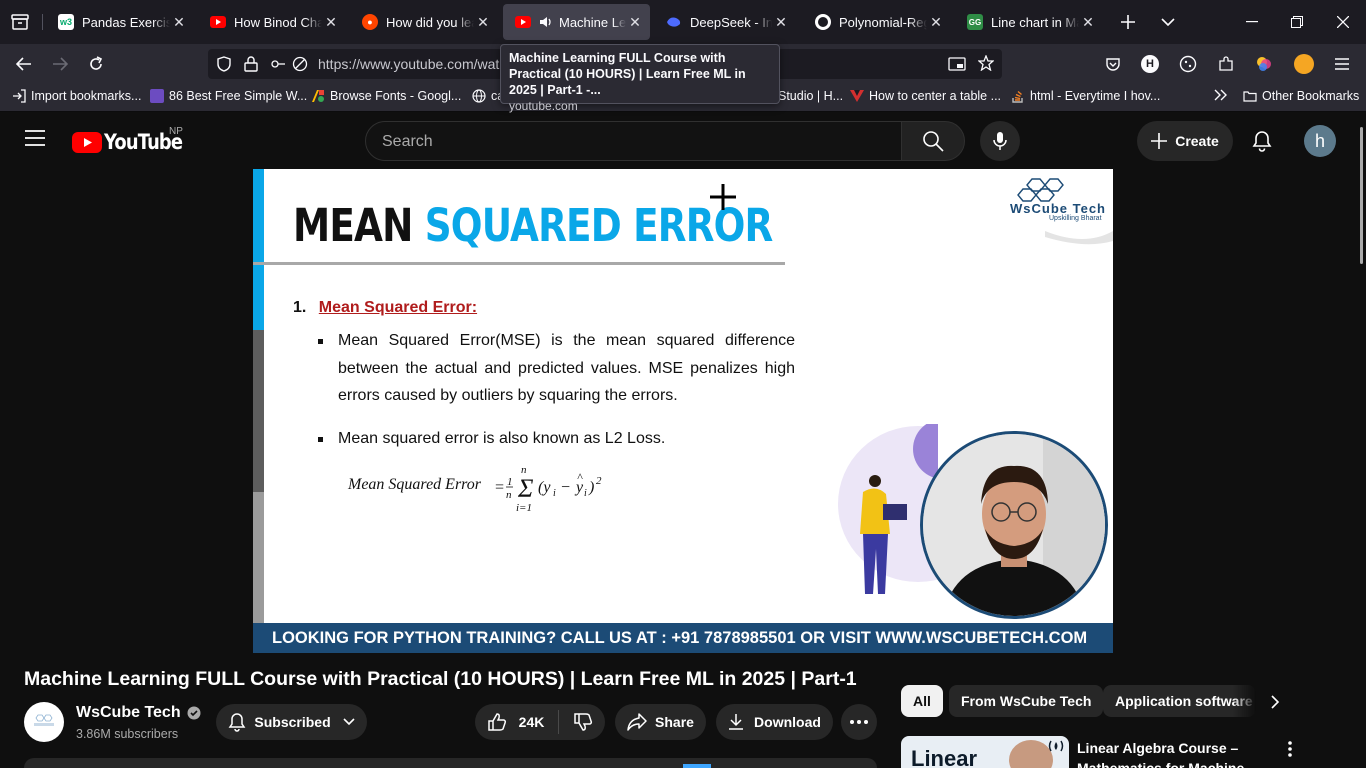 This screenshot has height=768, width=1366. I want to click on pocket-icon, so click(1113, 64).